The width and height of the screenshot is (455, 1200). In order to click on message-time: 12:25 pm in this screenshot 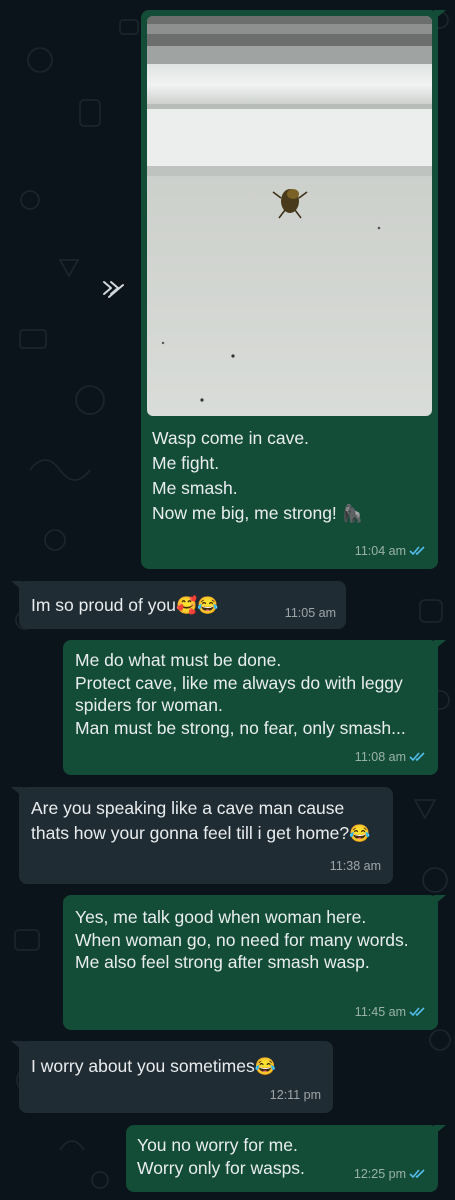, I will do `click(379, 1173)`.